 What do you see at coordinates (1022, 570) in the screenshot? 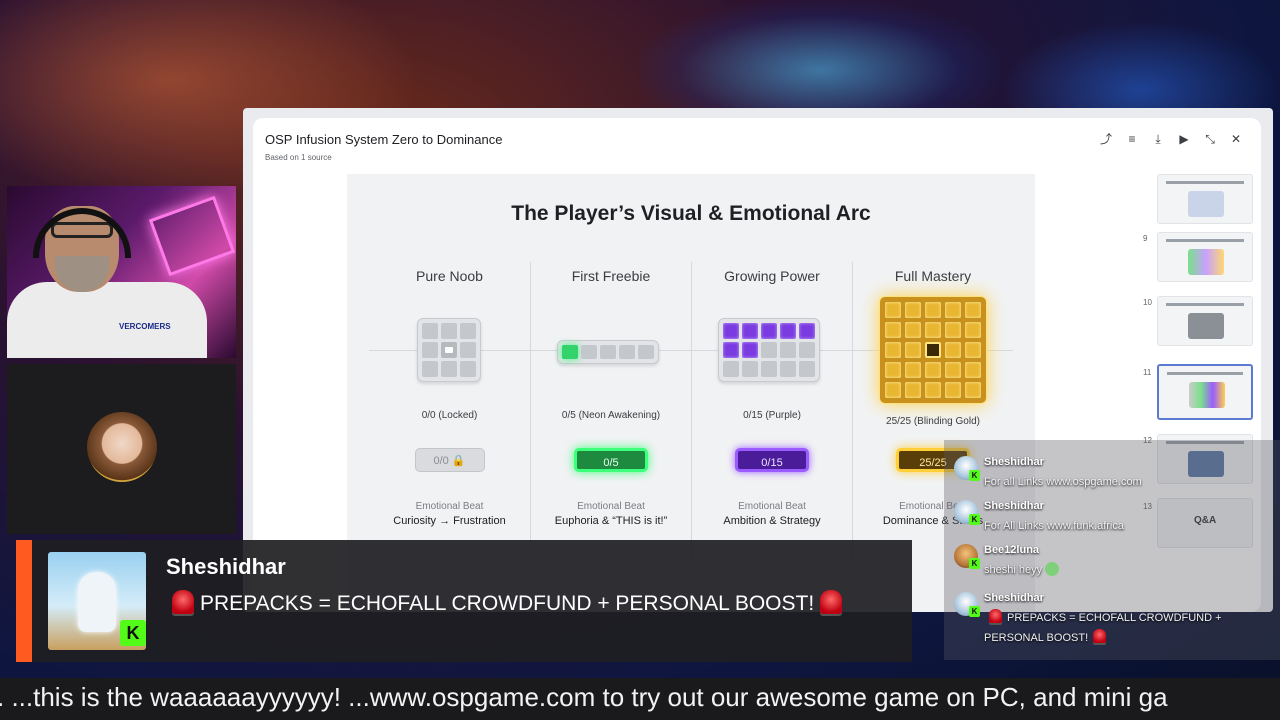
I see `chat-text: sheshi heyy` at bounding box center [1022, 570].